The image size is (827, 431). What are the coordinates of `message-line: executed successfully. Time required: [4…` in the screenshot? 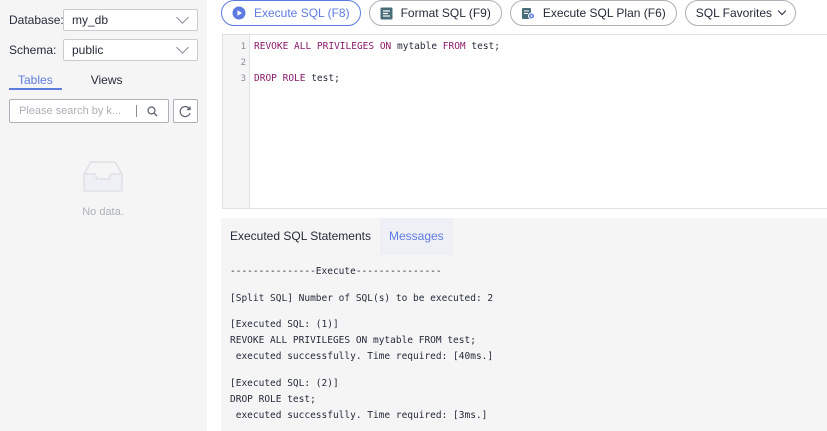 It's located at (362, 356).